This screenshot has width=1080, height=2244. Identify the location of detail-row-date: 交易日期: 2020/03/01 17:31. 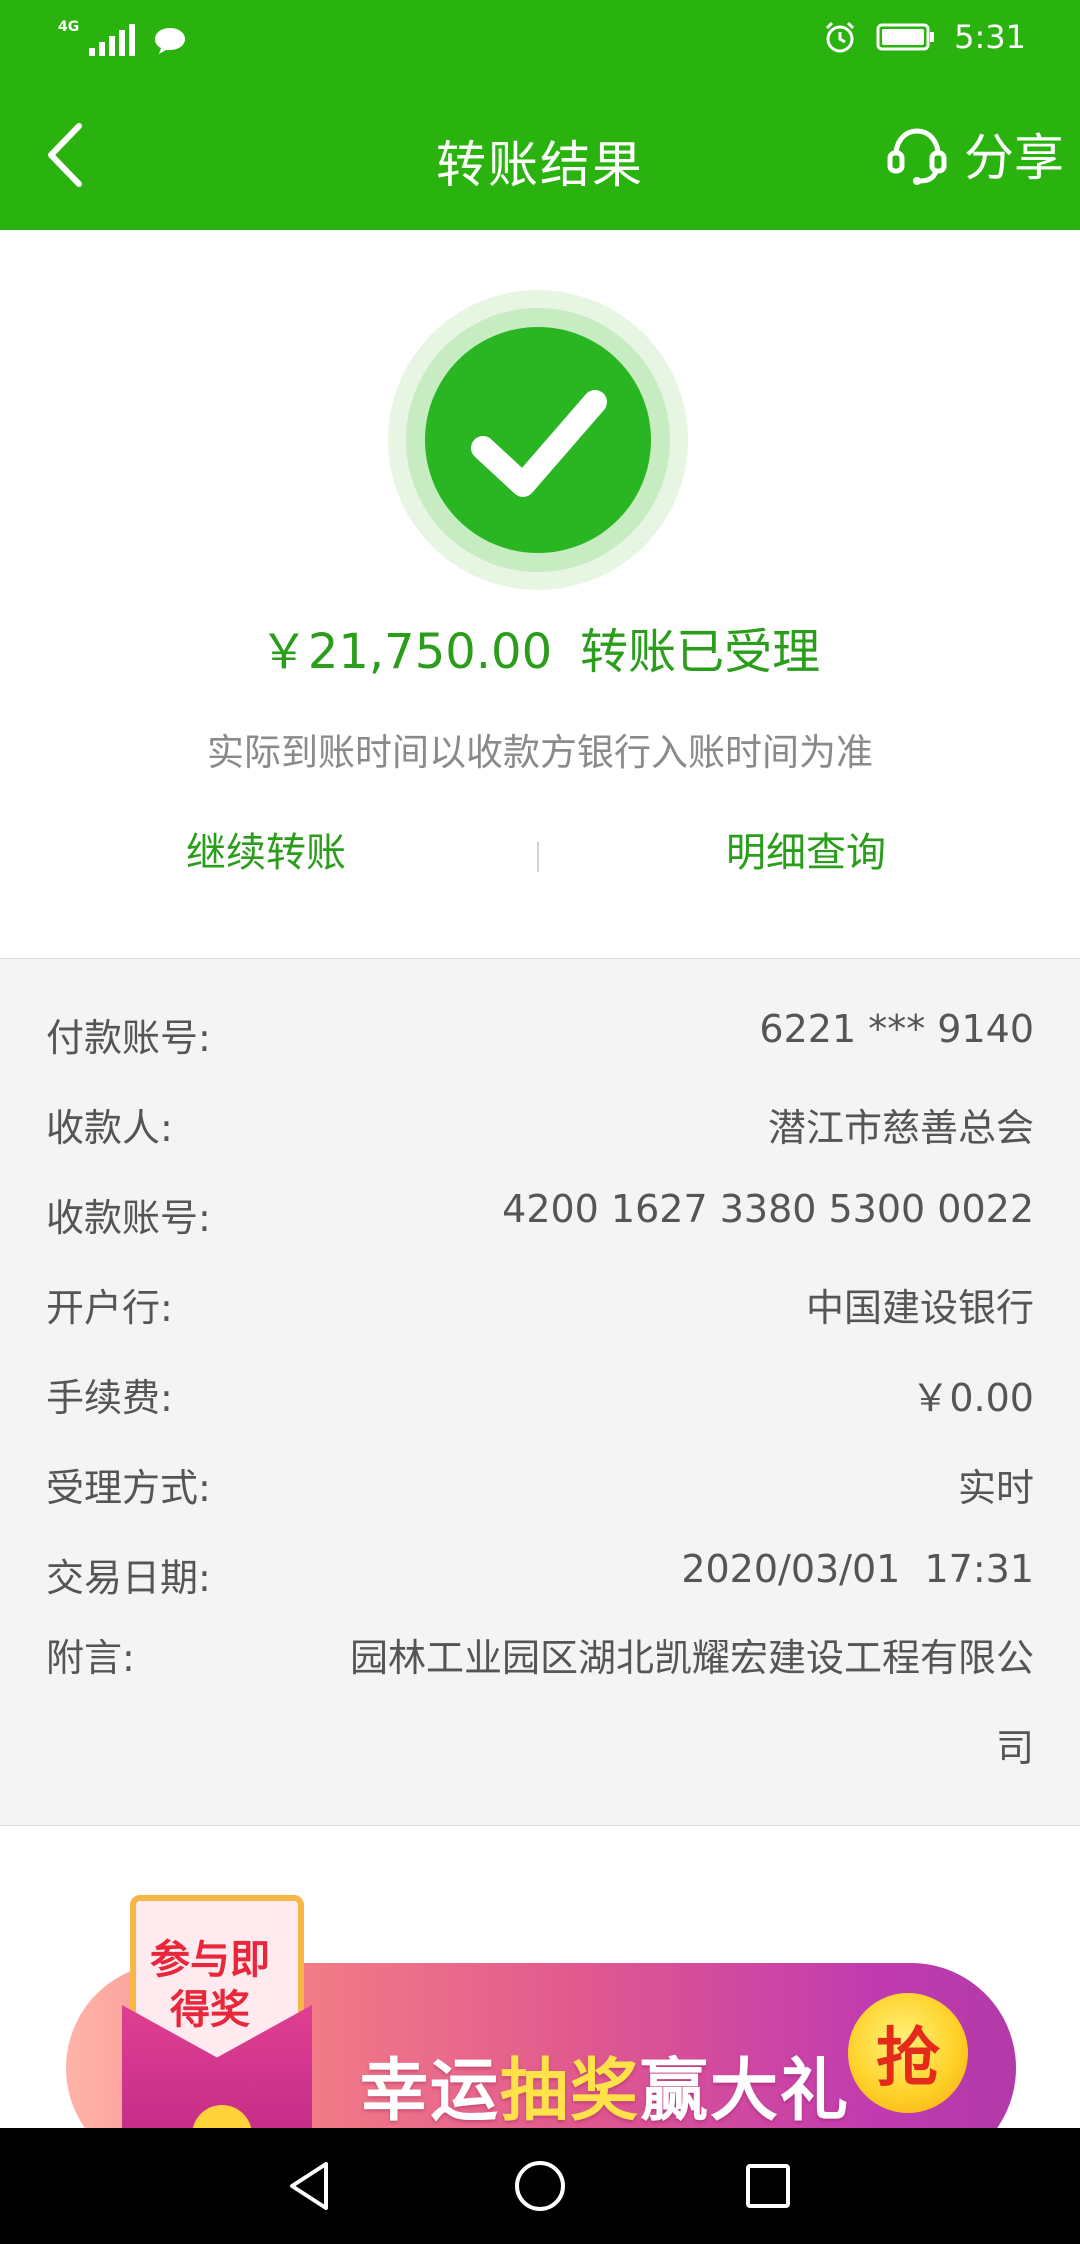
(540, 1574).